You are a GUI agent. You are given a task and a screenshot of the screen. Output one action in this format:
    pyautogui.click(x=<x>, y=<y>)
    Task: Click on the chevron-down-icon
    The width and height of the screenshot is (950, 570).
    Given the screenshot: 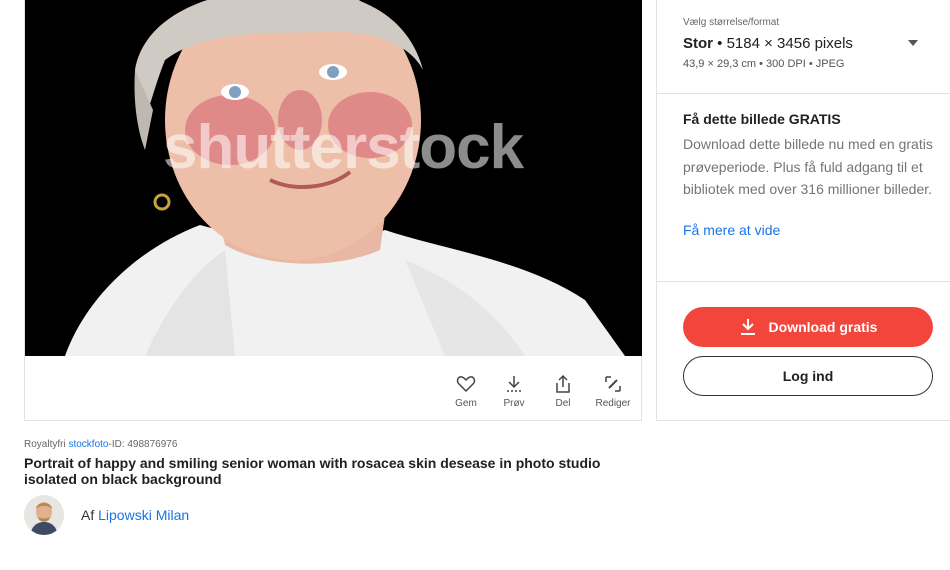 What is the action you would take?
    pyautogui.click(x=913, y=43)
    